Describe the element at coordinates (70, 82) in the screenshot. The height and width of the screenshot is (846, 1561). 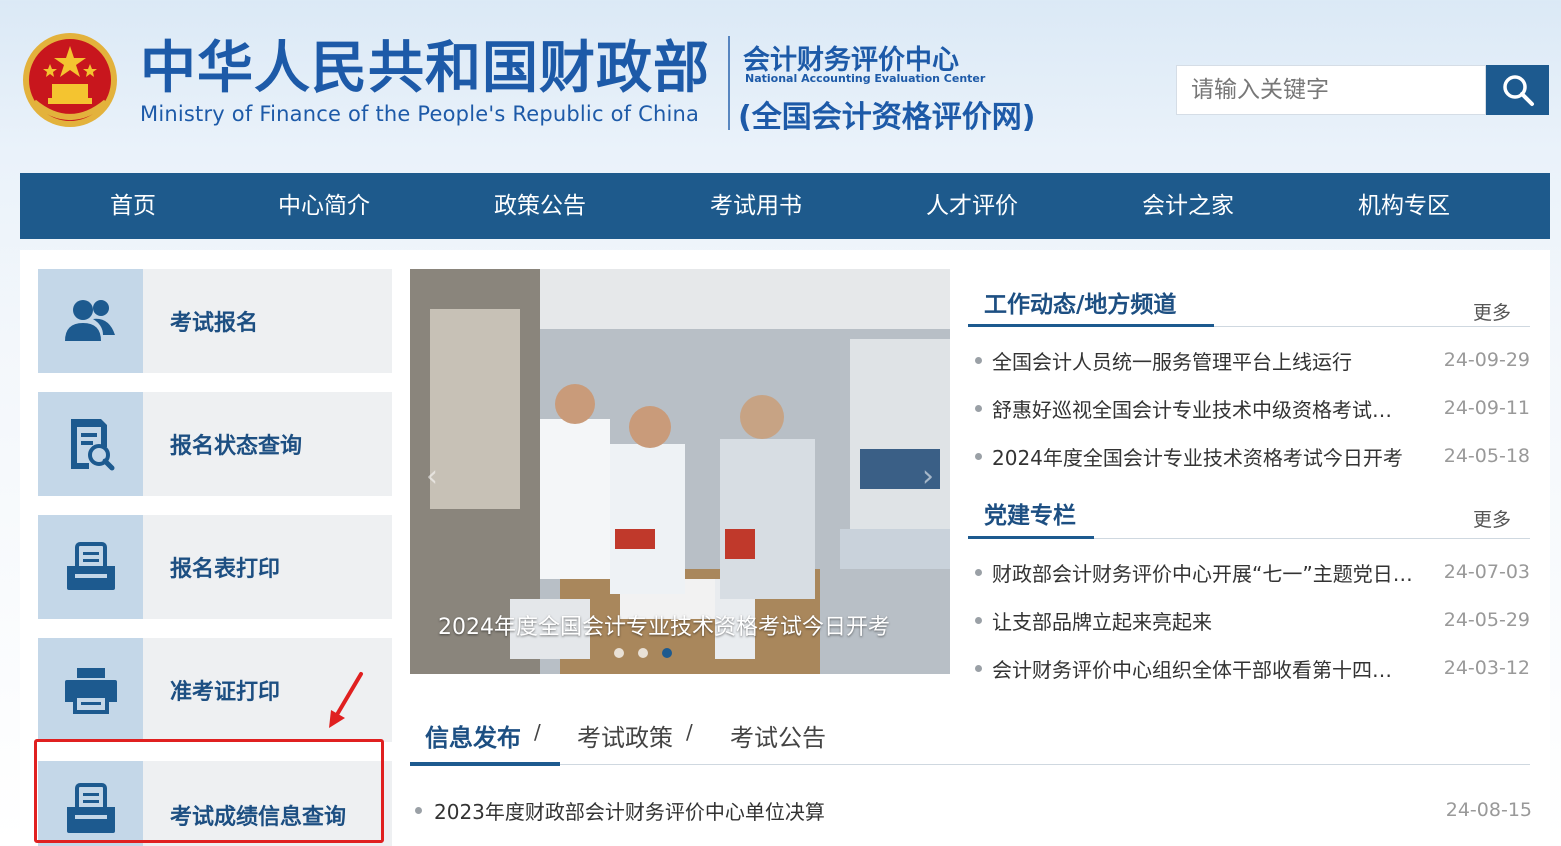
I see `national-emblem-icon` at that location.